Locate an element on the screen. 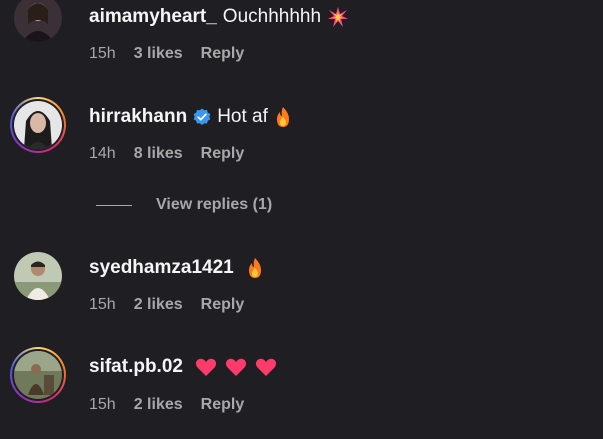 The width and height of the screenshot is (603, 439). verified-badge-icon is located at coordinates (202, 117).